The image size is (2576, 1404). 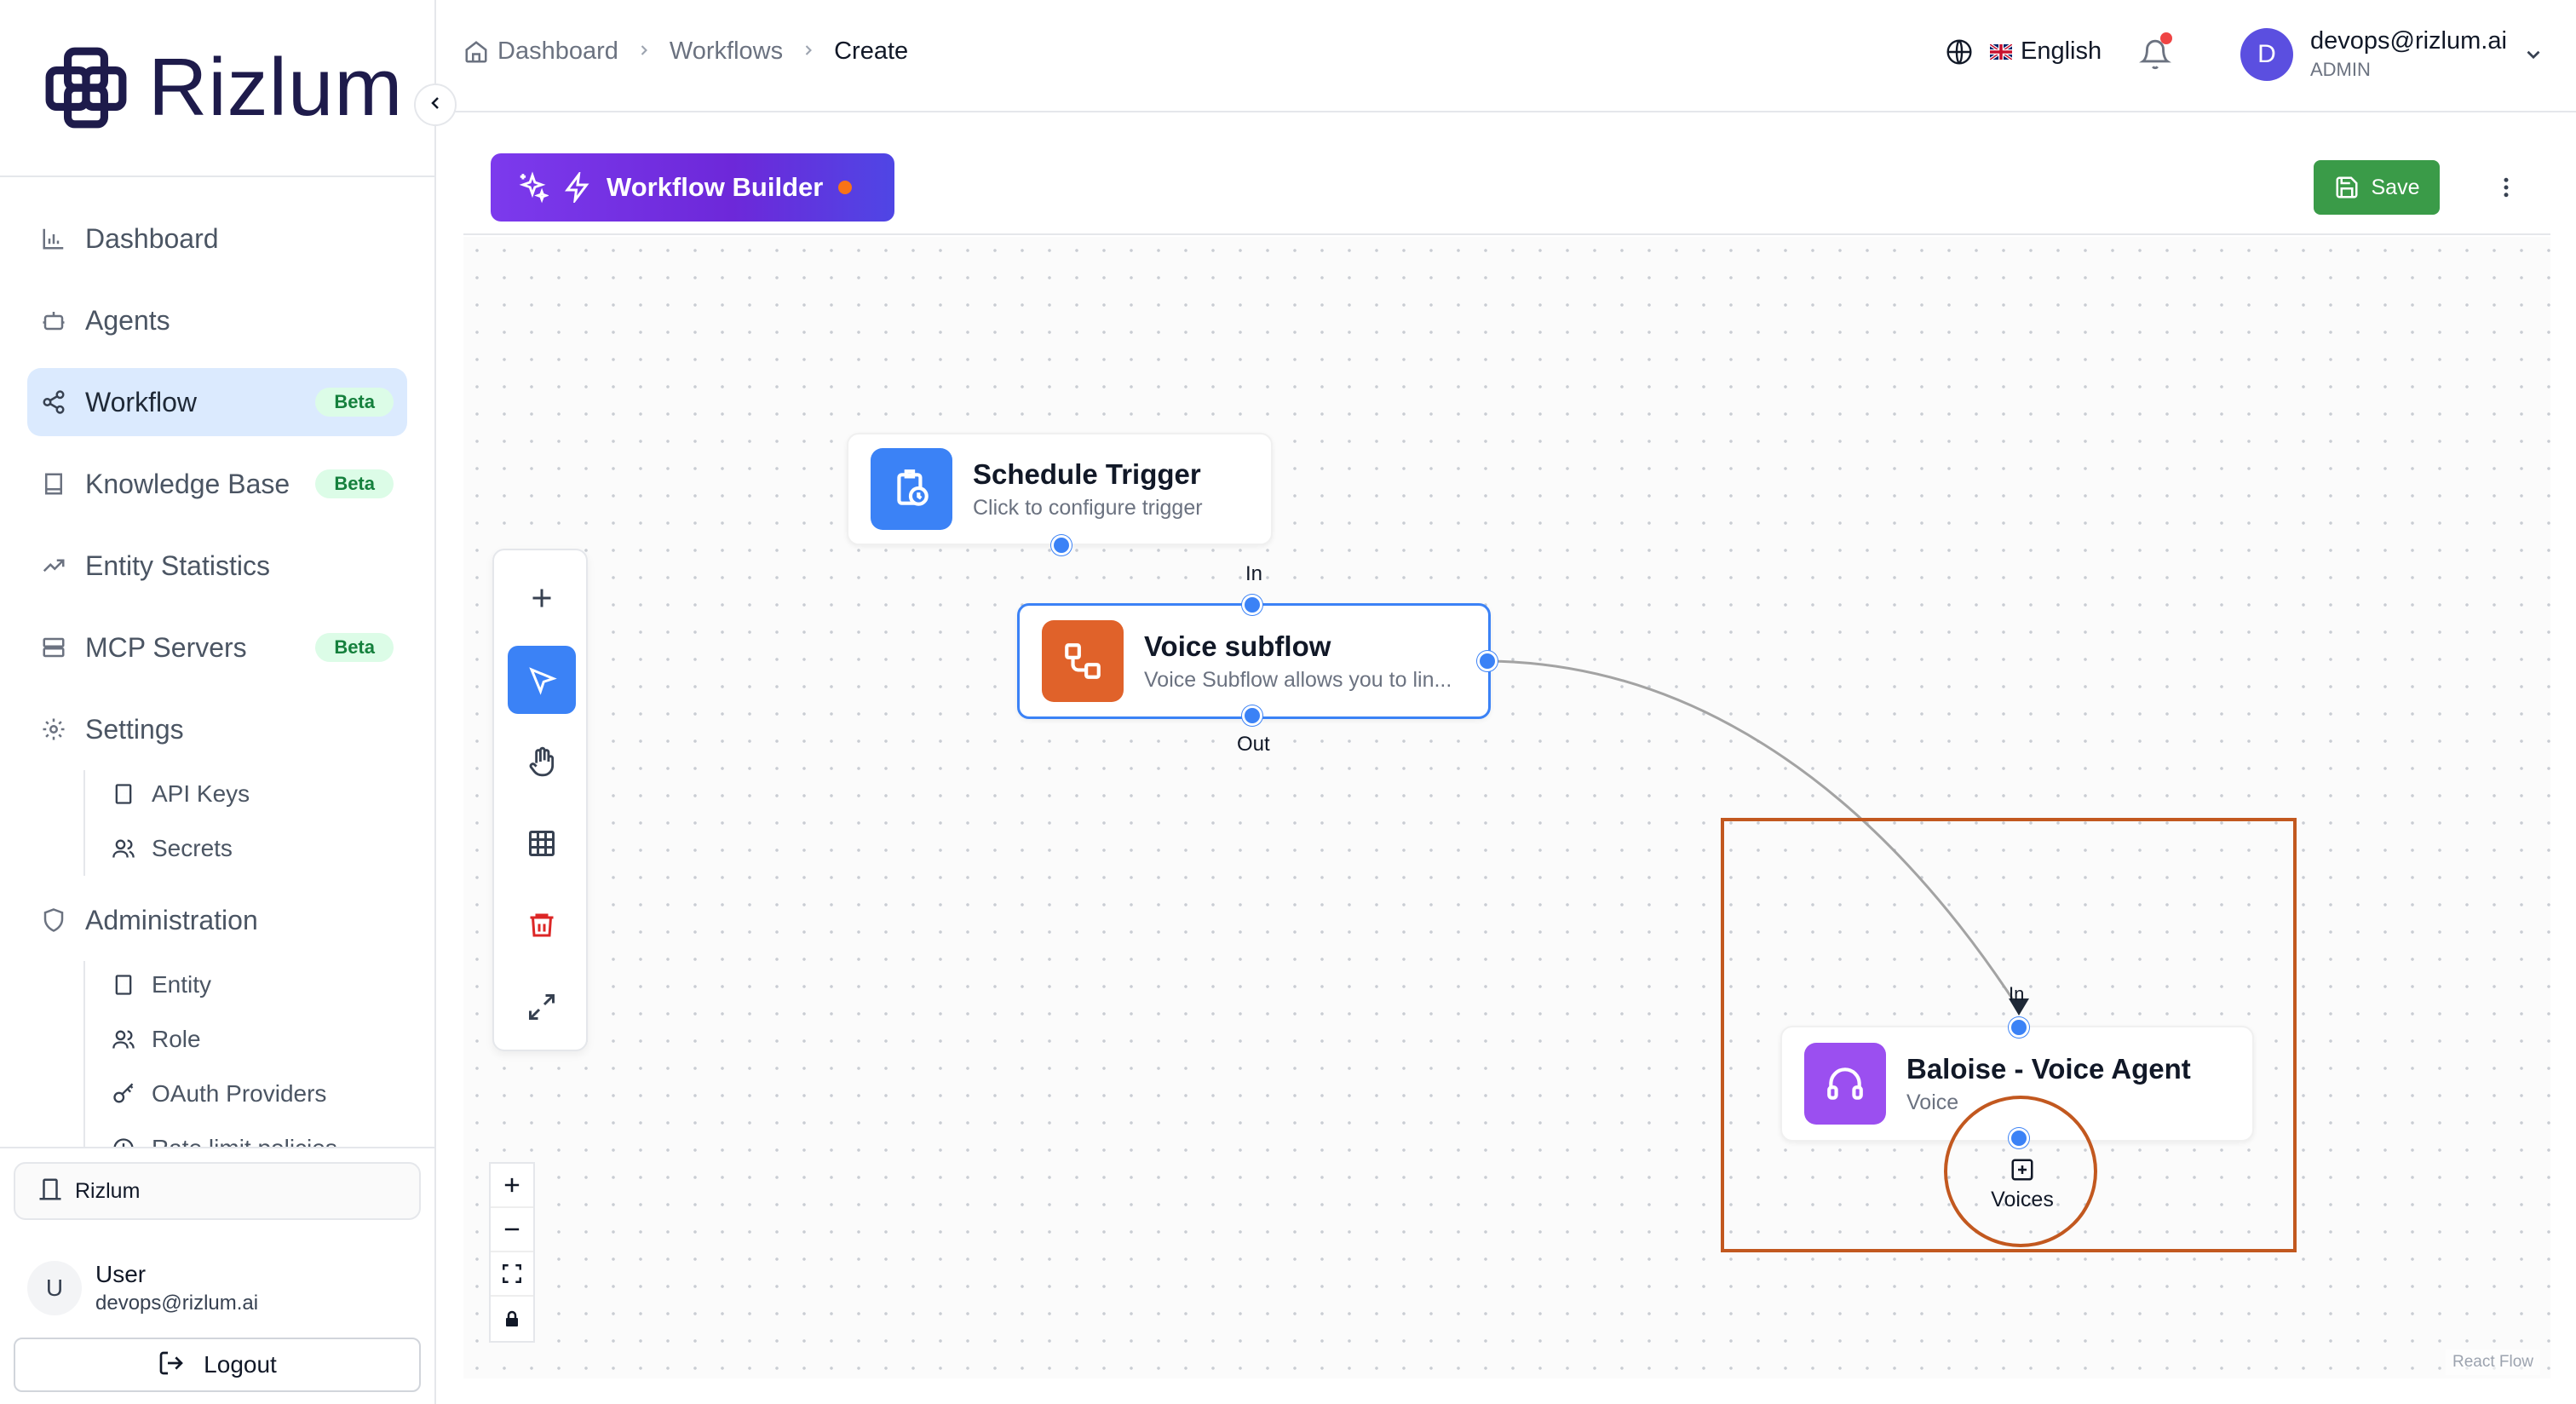 I want to click on logout-button: Logout, so click(x=217, y=1365).